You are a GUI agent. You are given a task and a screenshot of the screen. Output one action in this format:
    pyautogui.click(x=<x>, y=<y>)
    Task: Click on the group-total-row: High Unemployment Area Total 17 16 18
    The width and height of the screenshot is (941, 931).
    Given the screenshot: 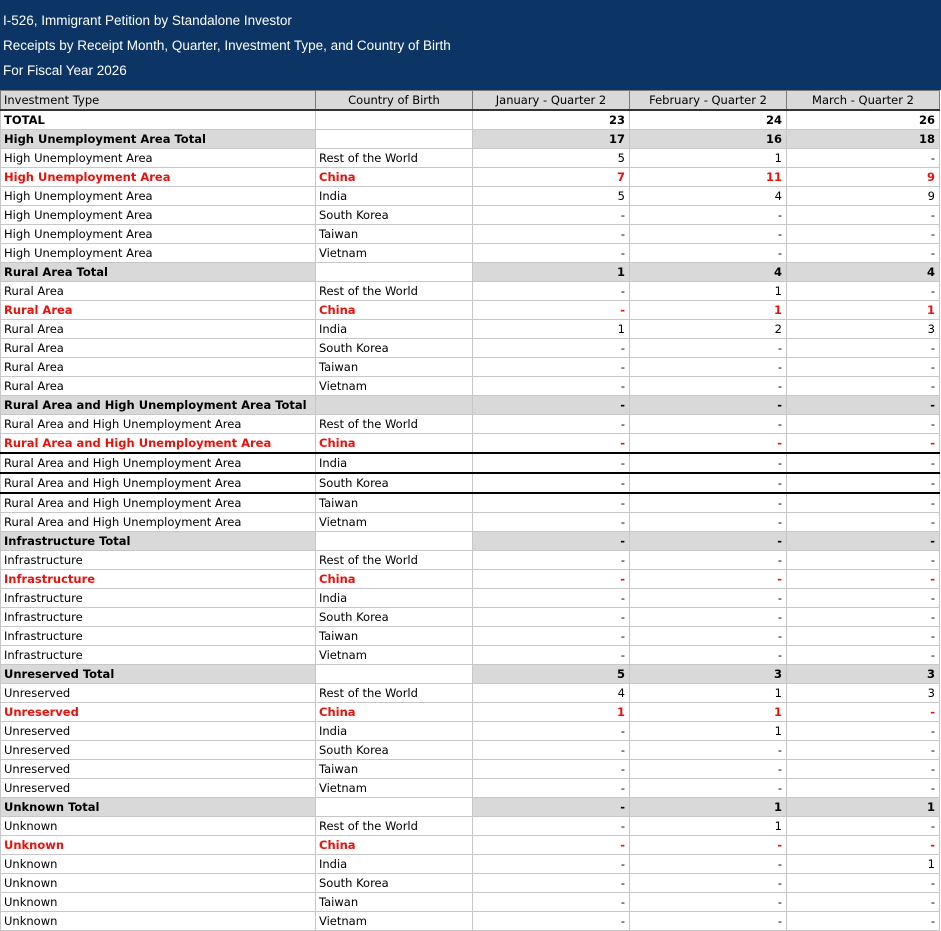 What is the action you would take?
    pyautogui.click(x=470, y=139)
    